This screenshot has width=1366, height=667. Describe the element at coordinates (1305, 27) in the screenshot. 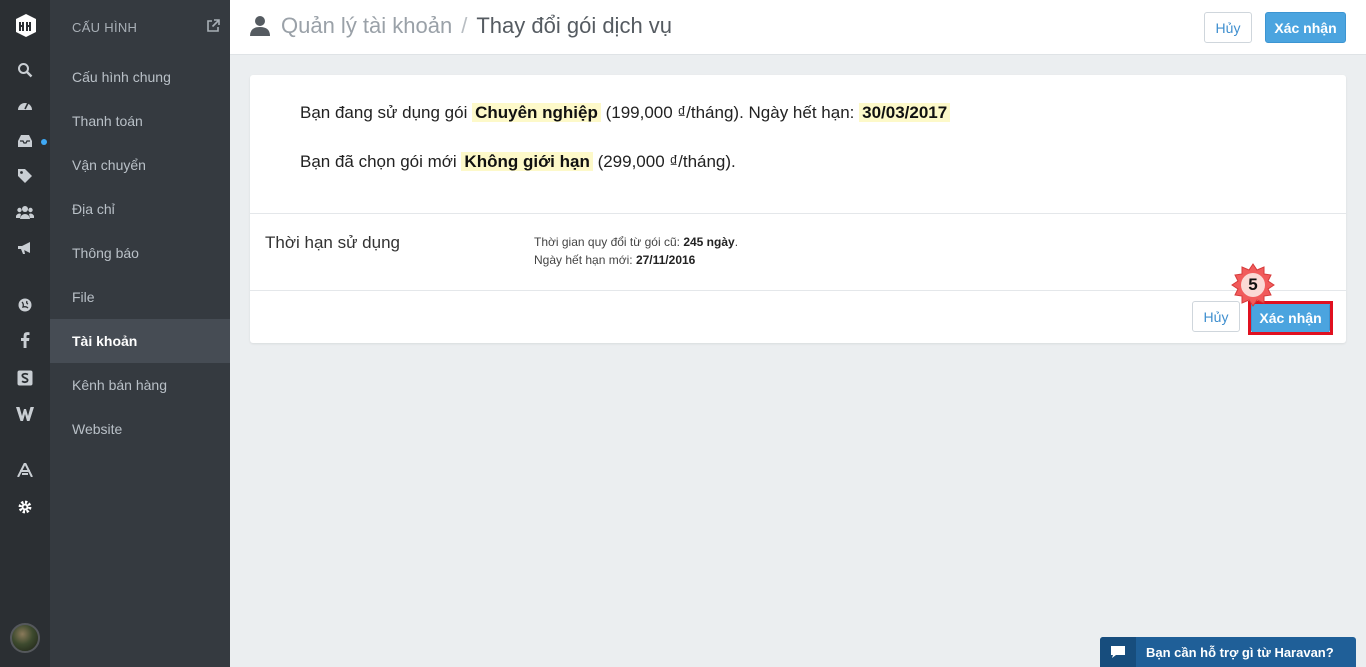

I see `header-confirm-button: Xác nhận` at that location.